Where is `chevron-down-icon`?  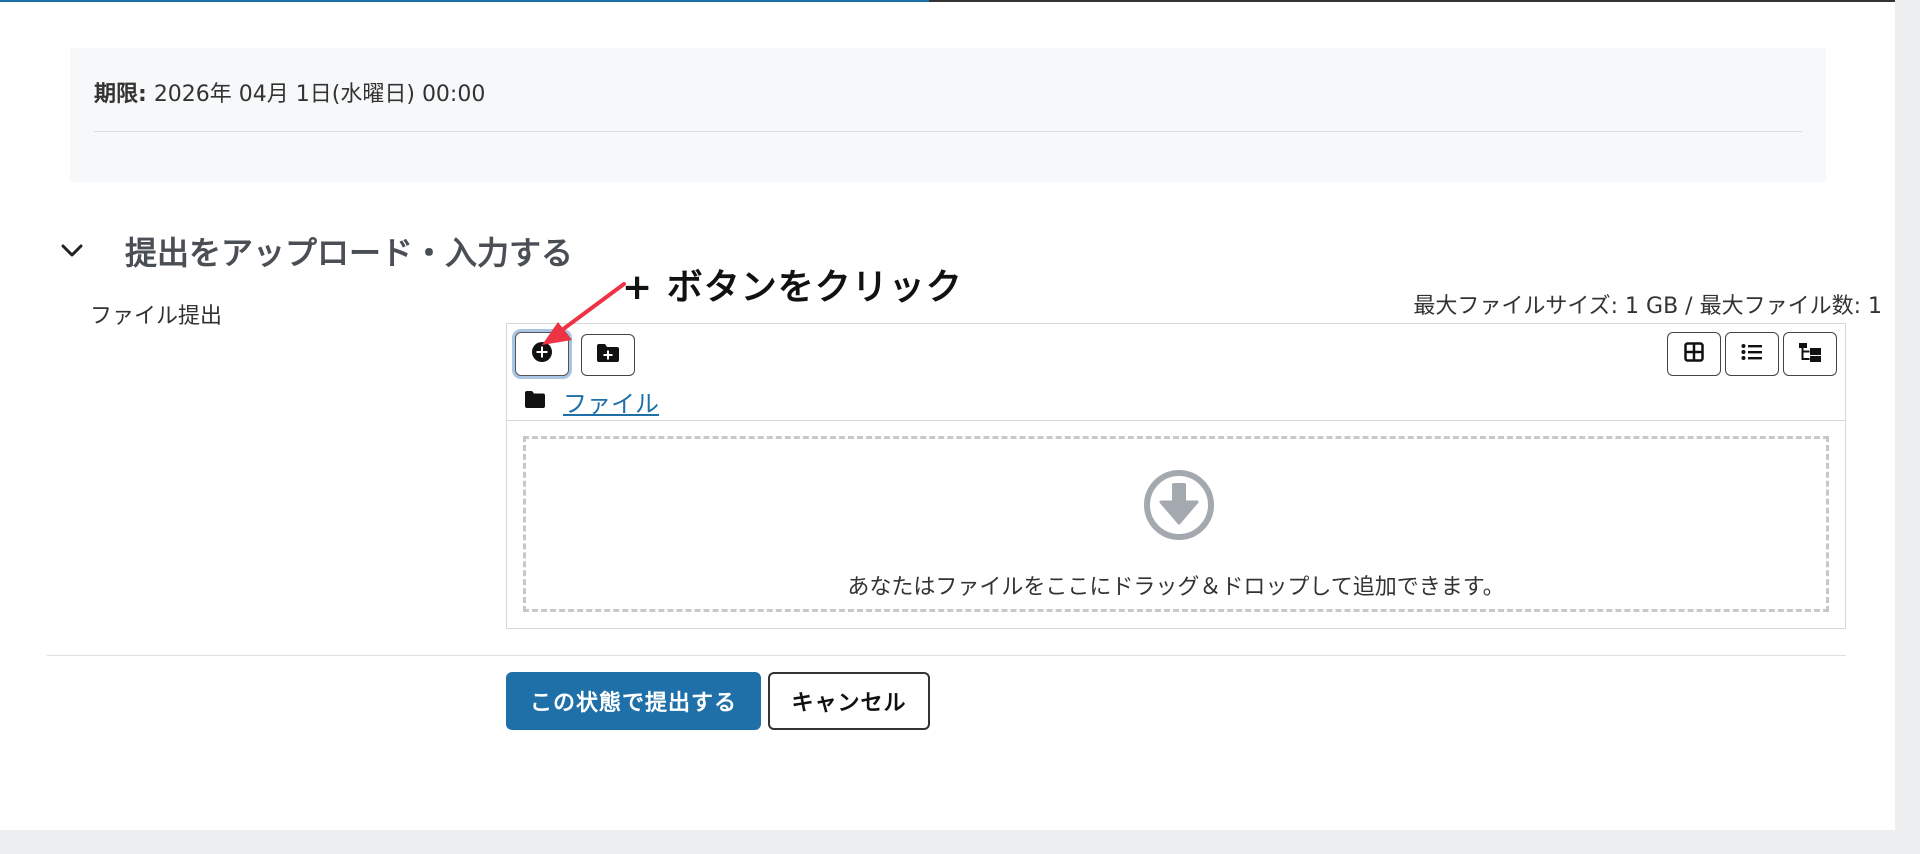 chevron-down-icon is located at coordinates (72, 251).